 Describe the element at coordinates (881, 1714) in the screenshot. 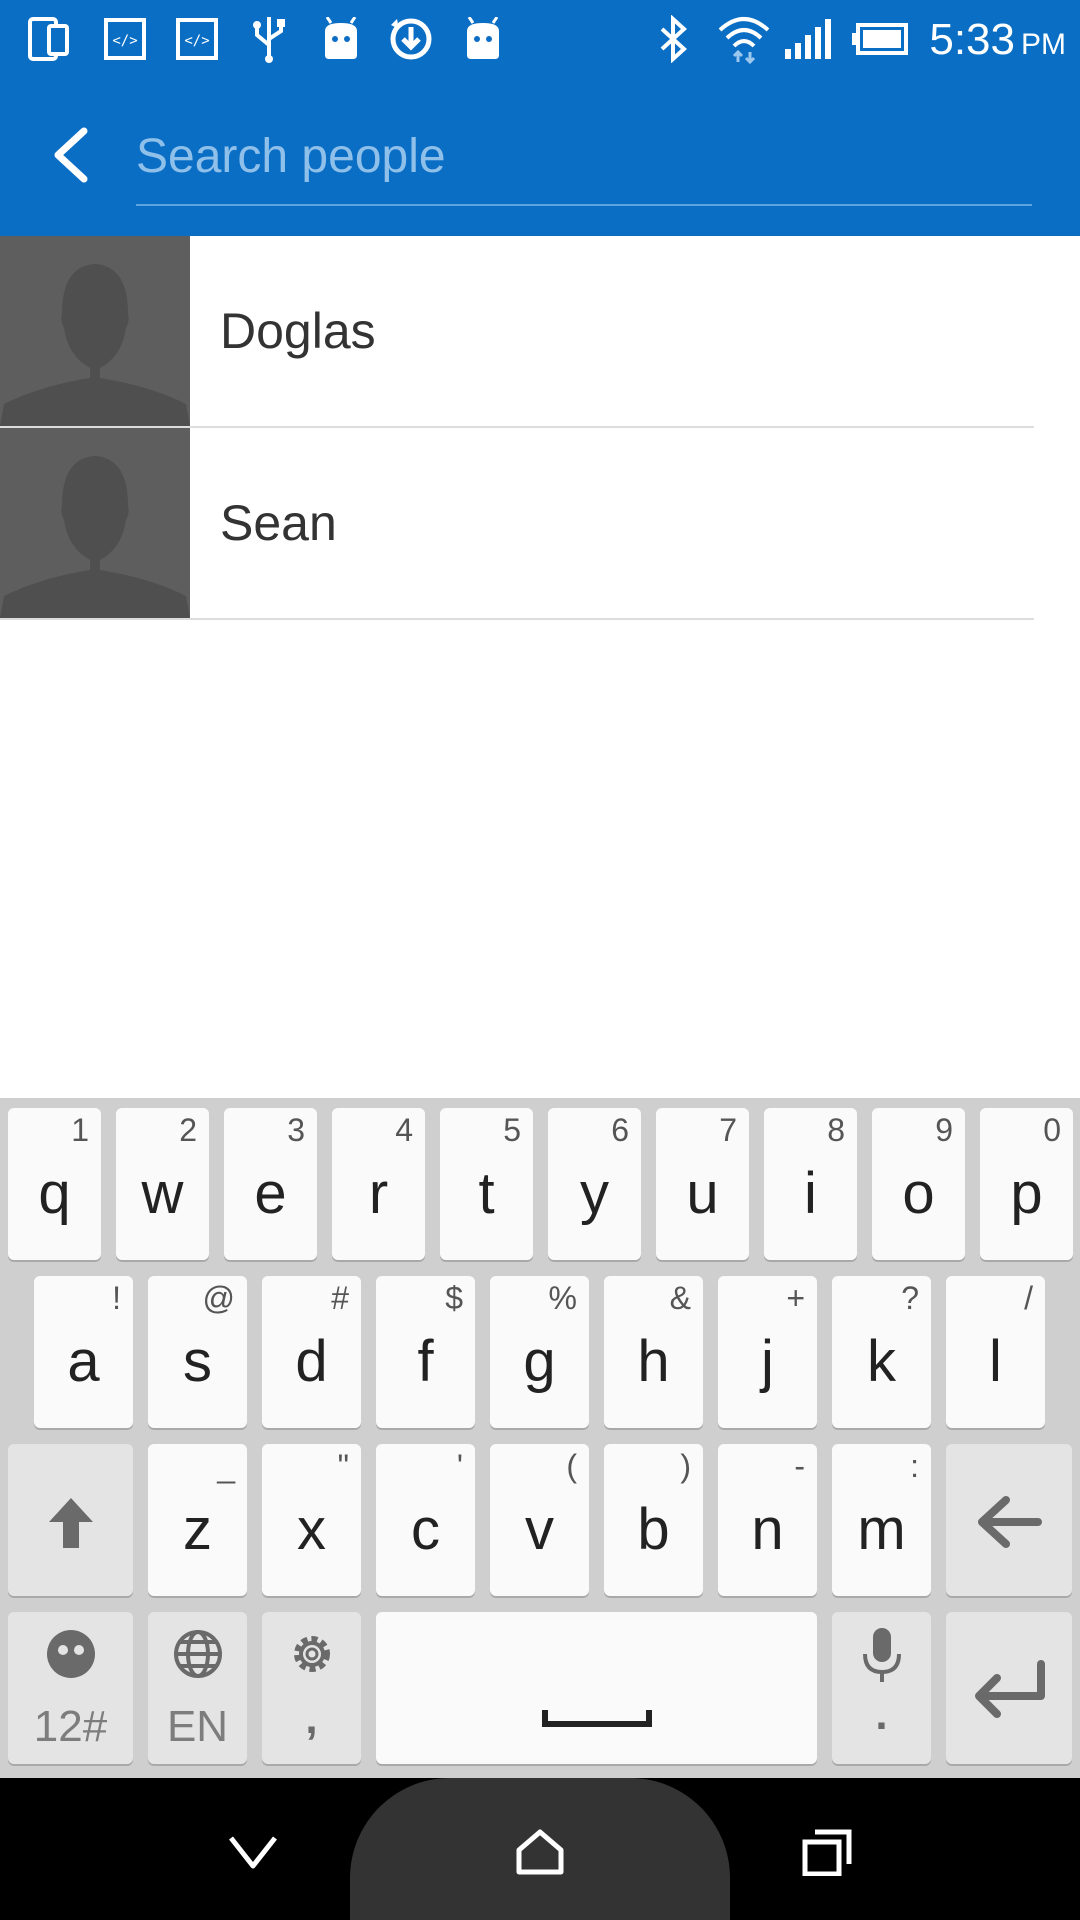

I see `period-label: .` at that location.